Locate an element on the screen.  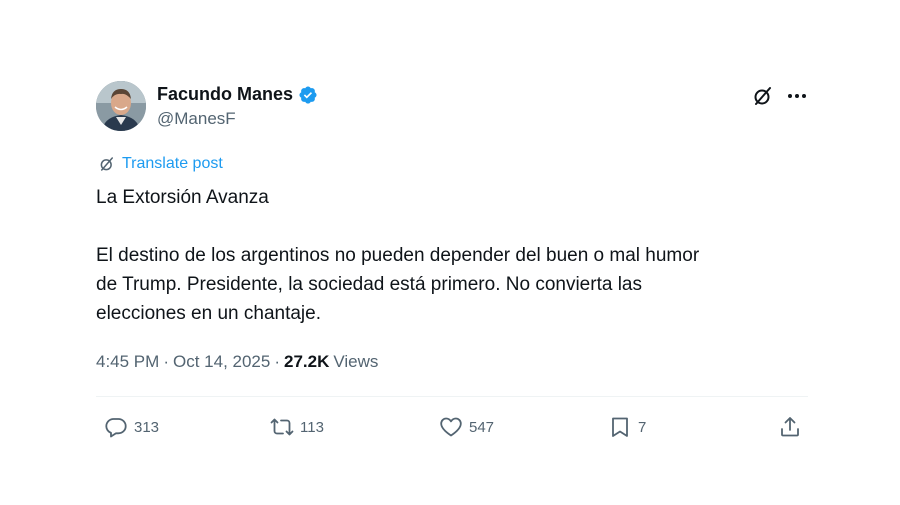
tweet-meta: 4:45 PM · Oct 14, 2025 · 27.2K Views is located at coordinates (237, 362).